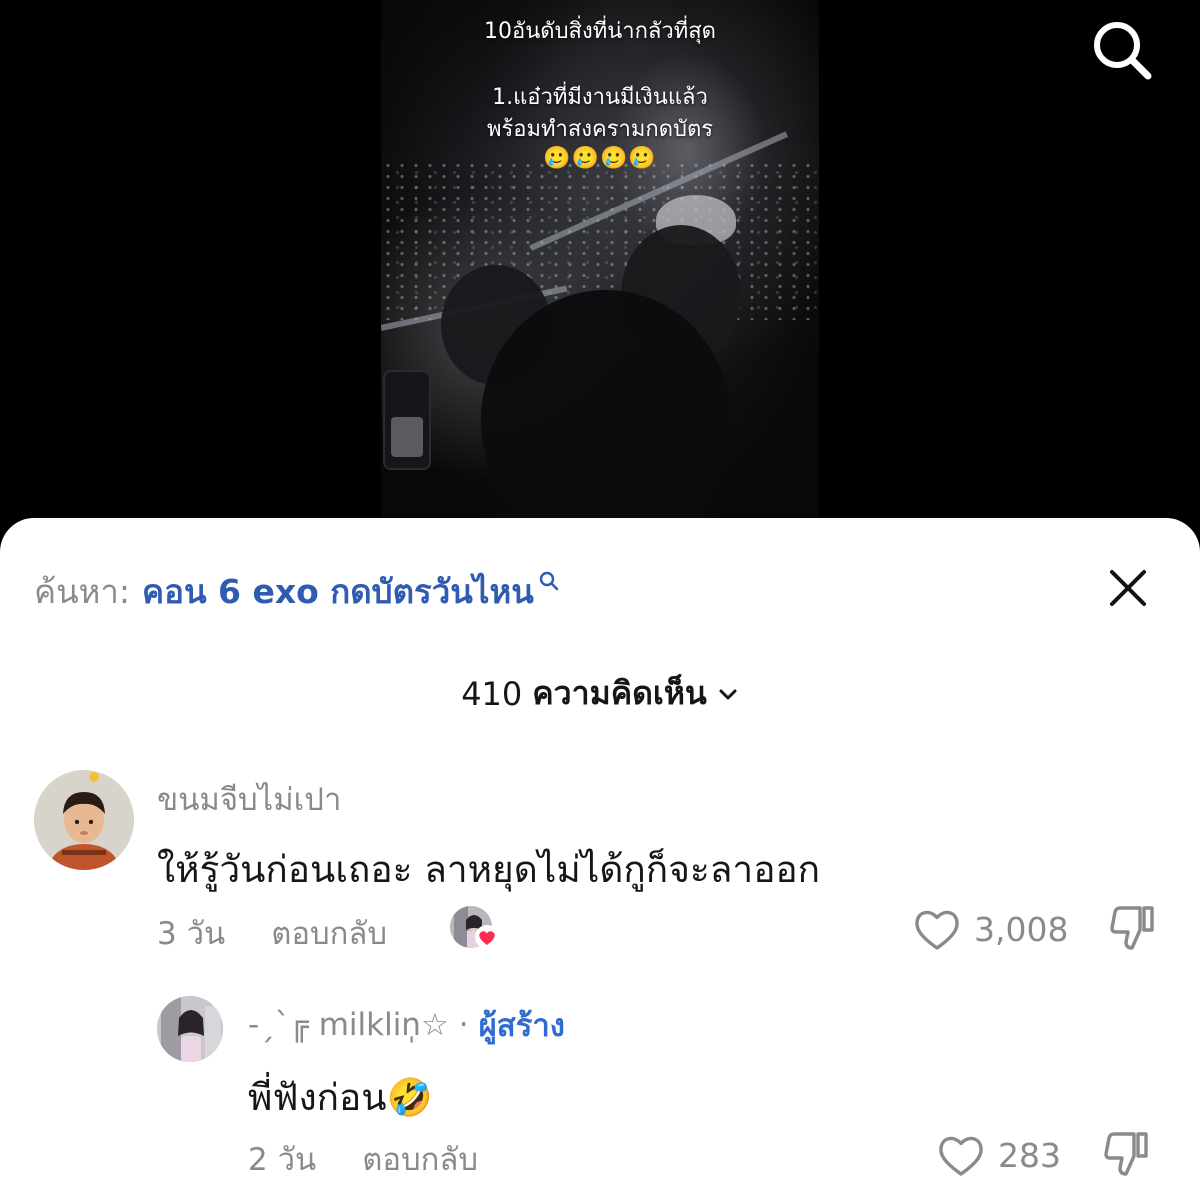 The width and height of the screenshot is (1200, 1200). What do you see at coordinates (1021, 929) in the screenshot?
I see `like-count: 3,008` at bounding box center [1021, 929].